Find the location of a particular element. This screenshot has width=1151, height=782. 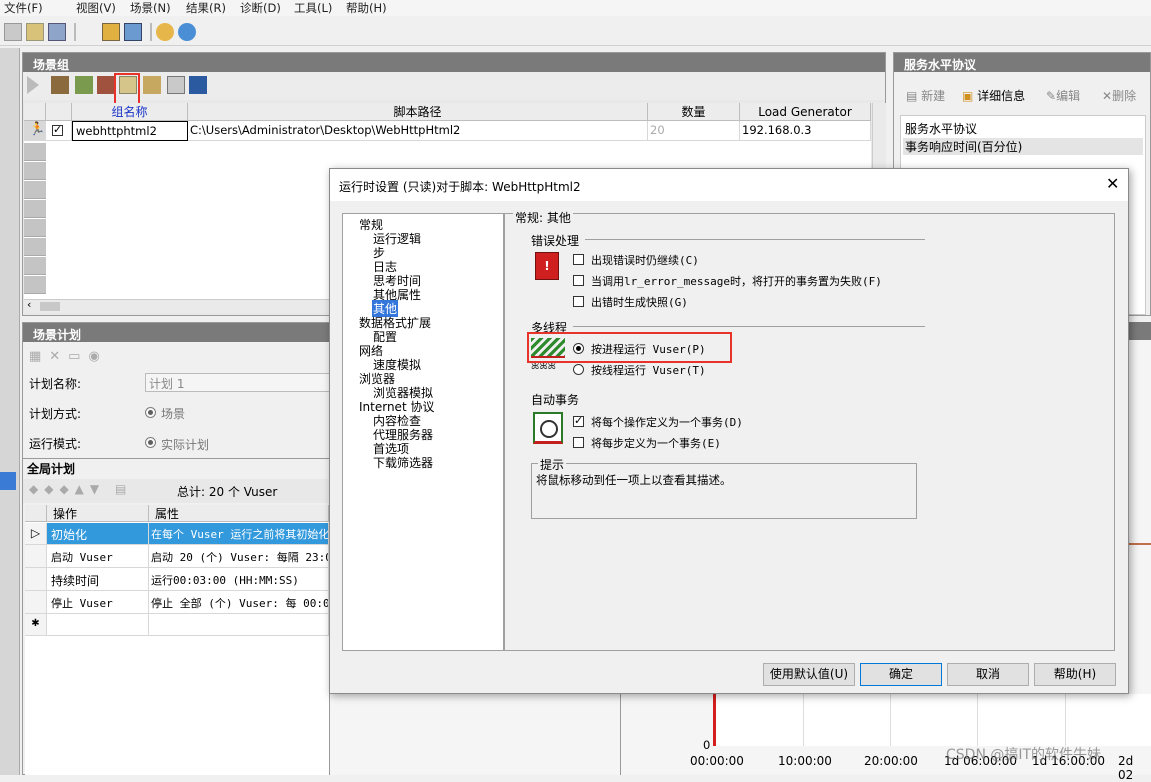

menu-file: 文件(F) is located at coordinates (23, 8).